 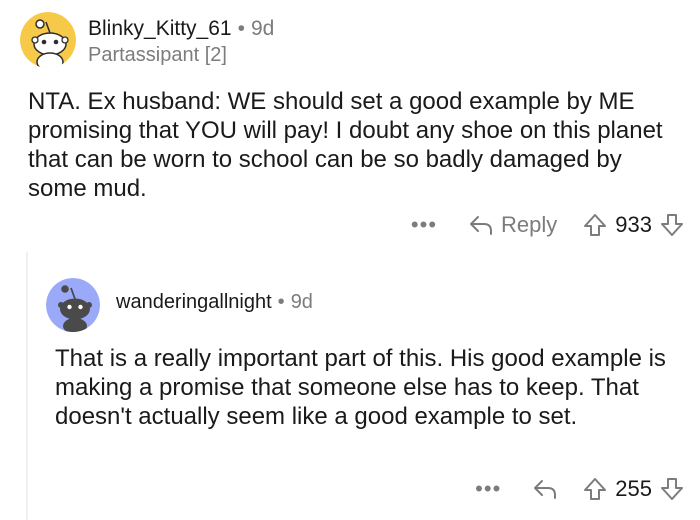 I want to click on comment-header: wanderingallnight • 9d, so click(x=214, y=302).